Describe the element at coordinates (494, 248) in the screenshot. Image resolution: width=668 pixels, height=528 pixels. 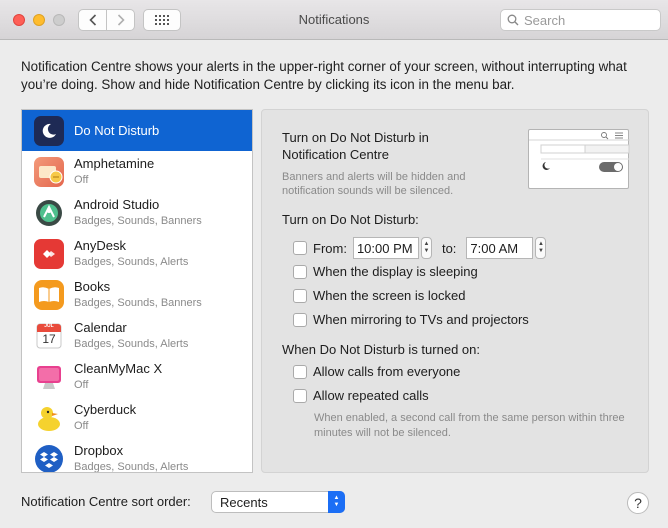
I see `to-time-value: 7:00 AM` at that location.